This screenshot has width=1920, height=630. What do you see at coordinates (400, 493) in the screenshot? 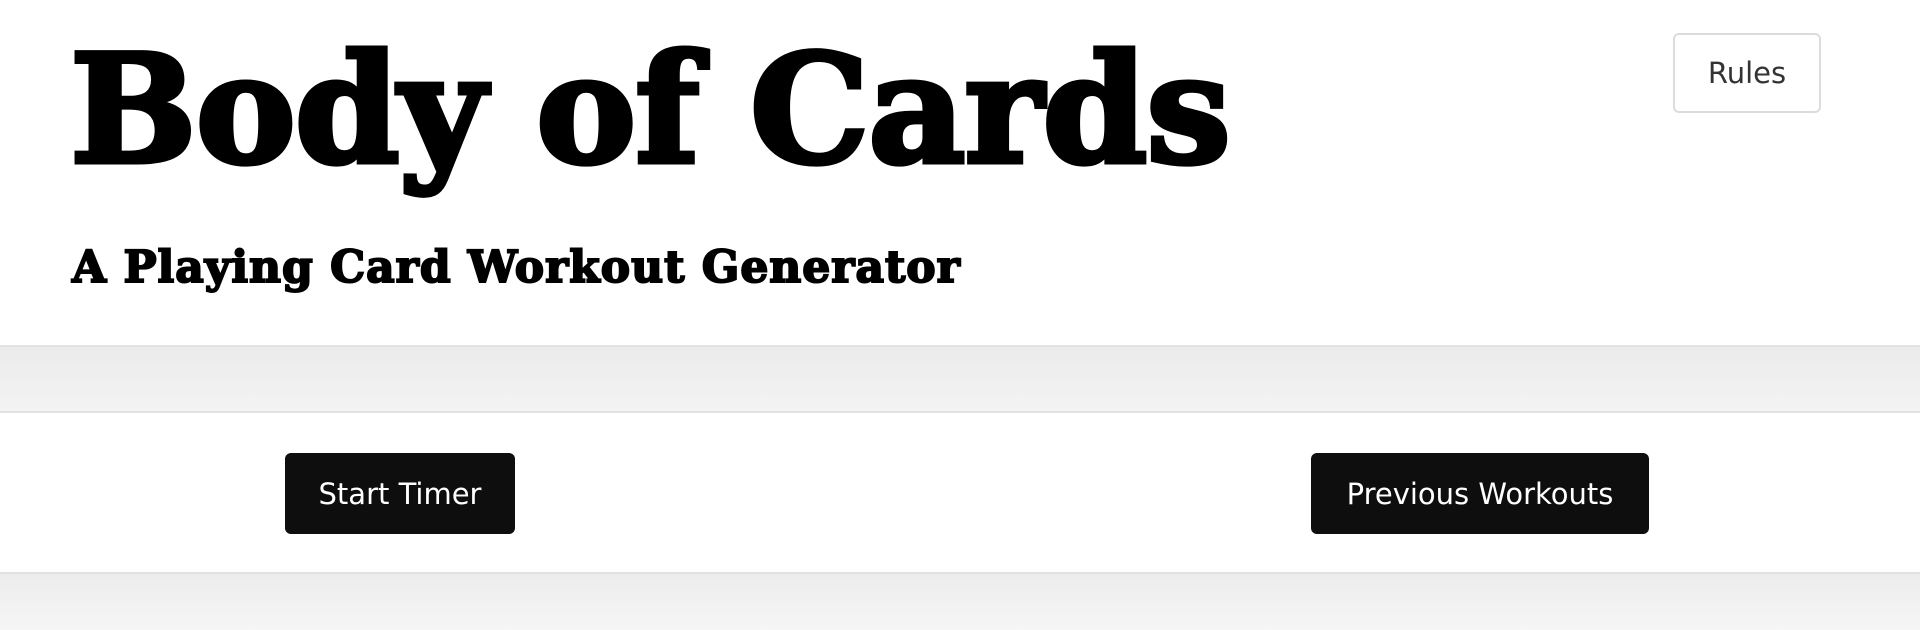
I see `start-timer-button: Start Timer` at bounding box center [400, 493].